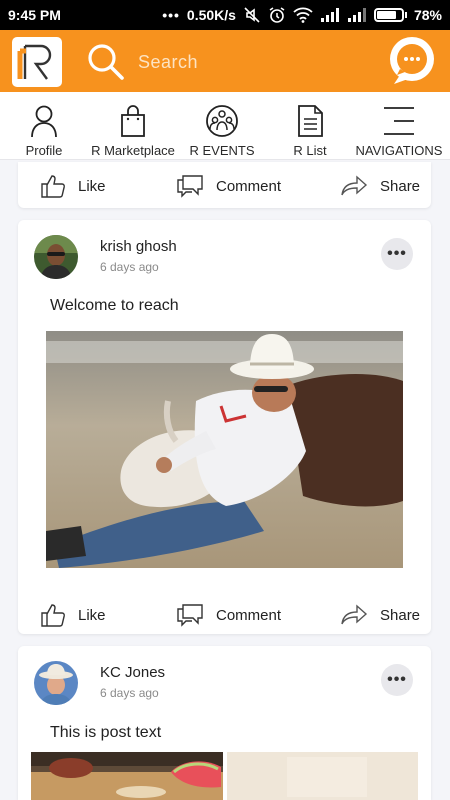  I want to click on nav-item-navigations: NAVIGATIONS, so click(399, 126).